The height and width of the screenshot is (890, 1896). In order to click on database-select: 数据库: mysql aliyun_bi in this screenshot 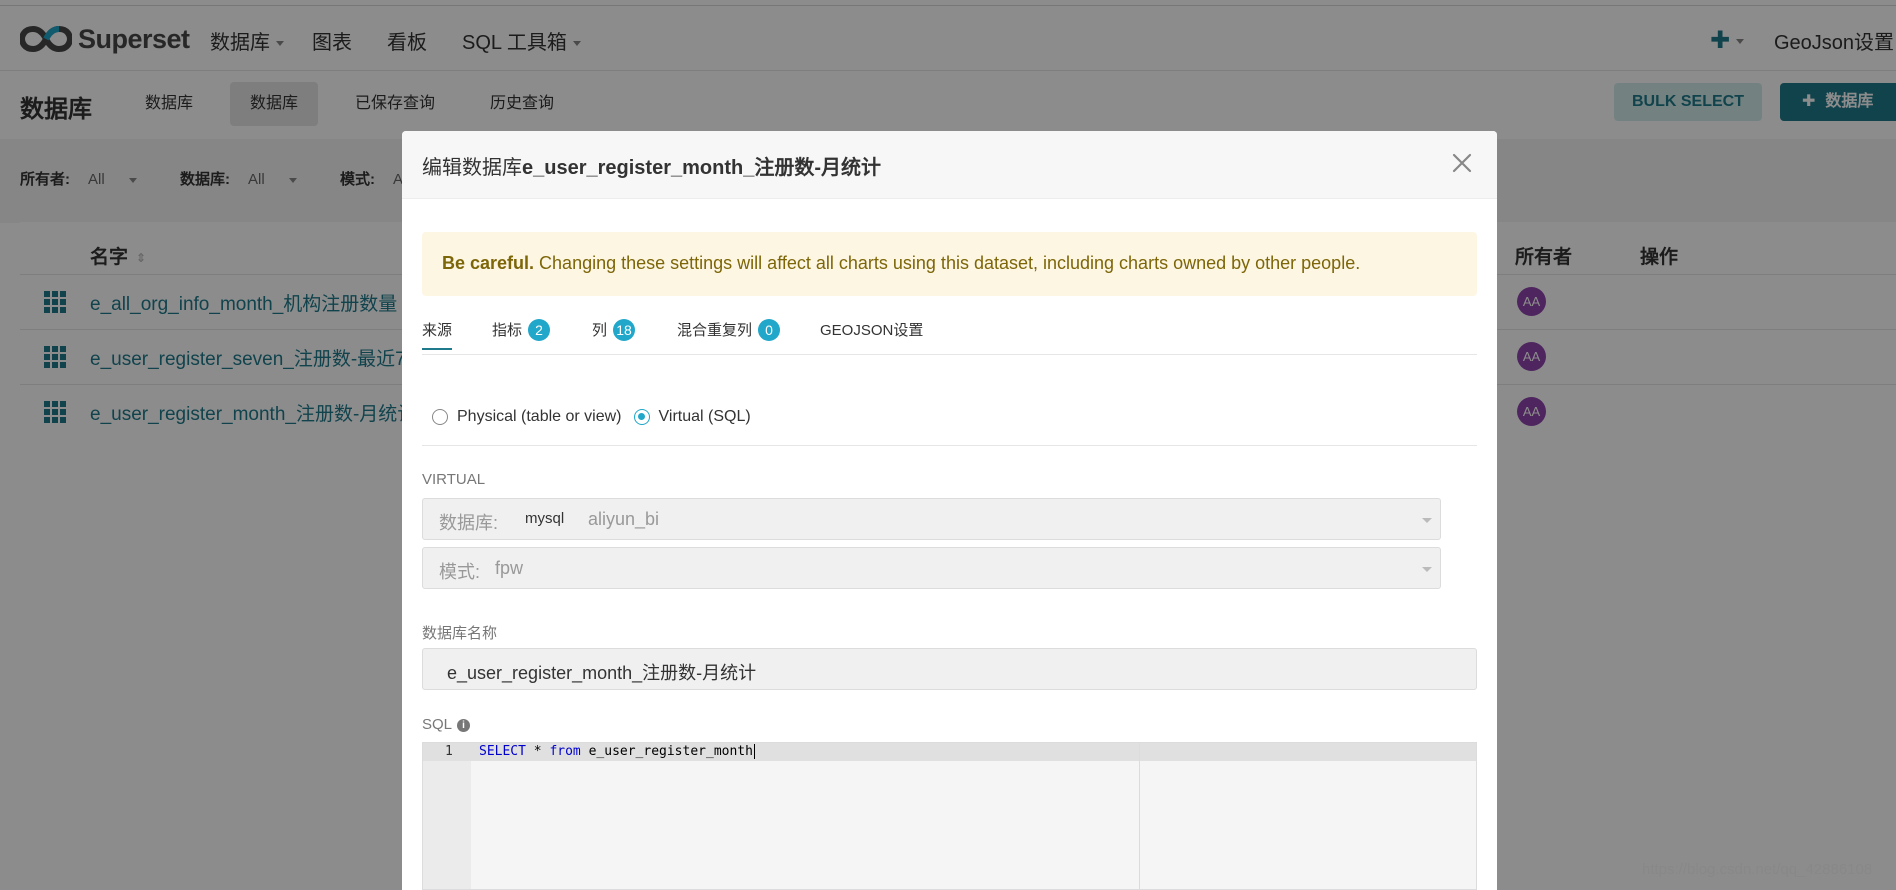, I will do `click(931, 519)`.